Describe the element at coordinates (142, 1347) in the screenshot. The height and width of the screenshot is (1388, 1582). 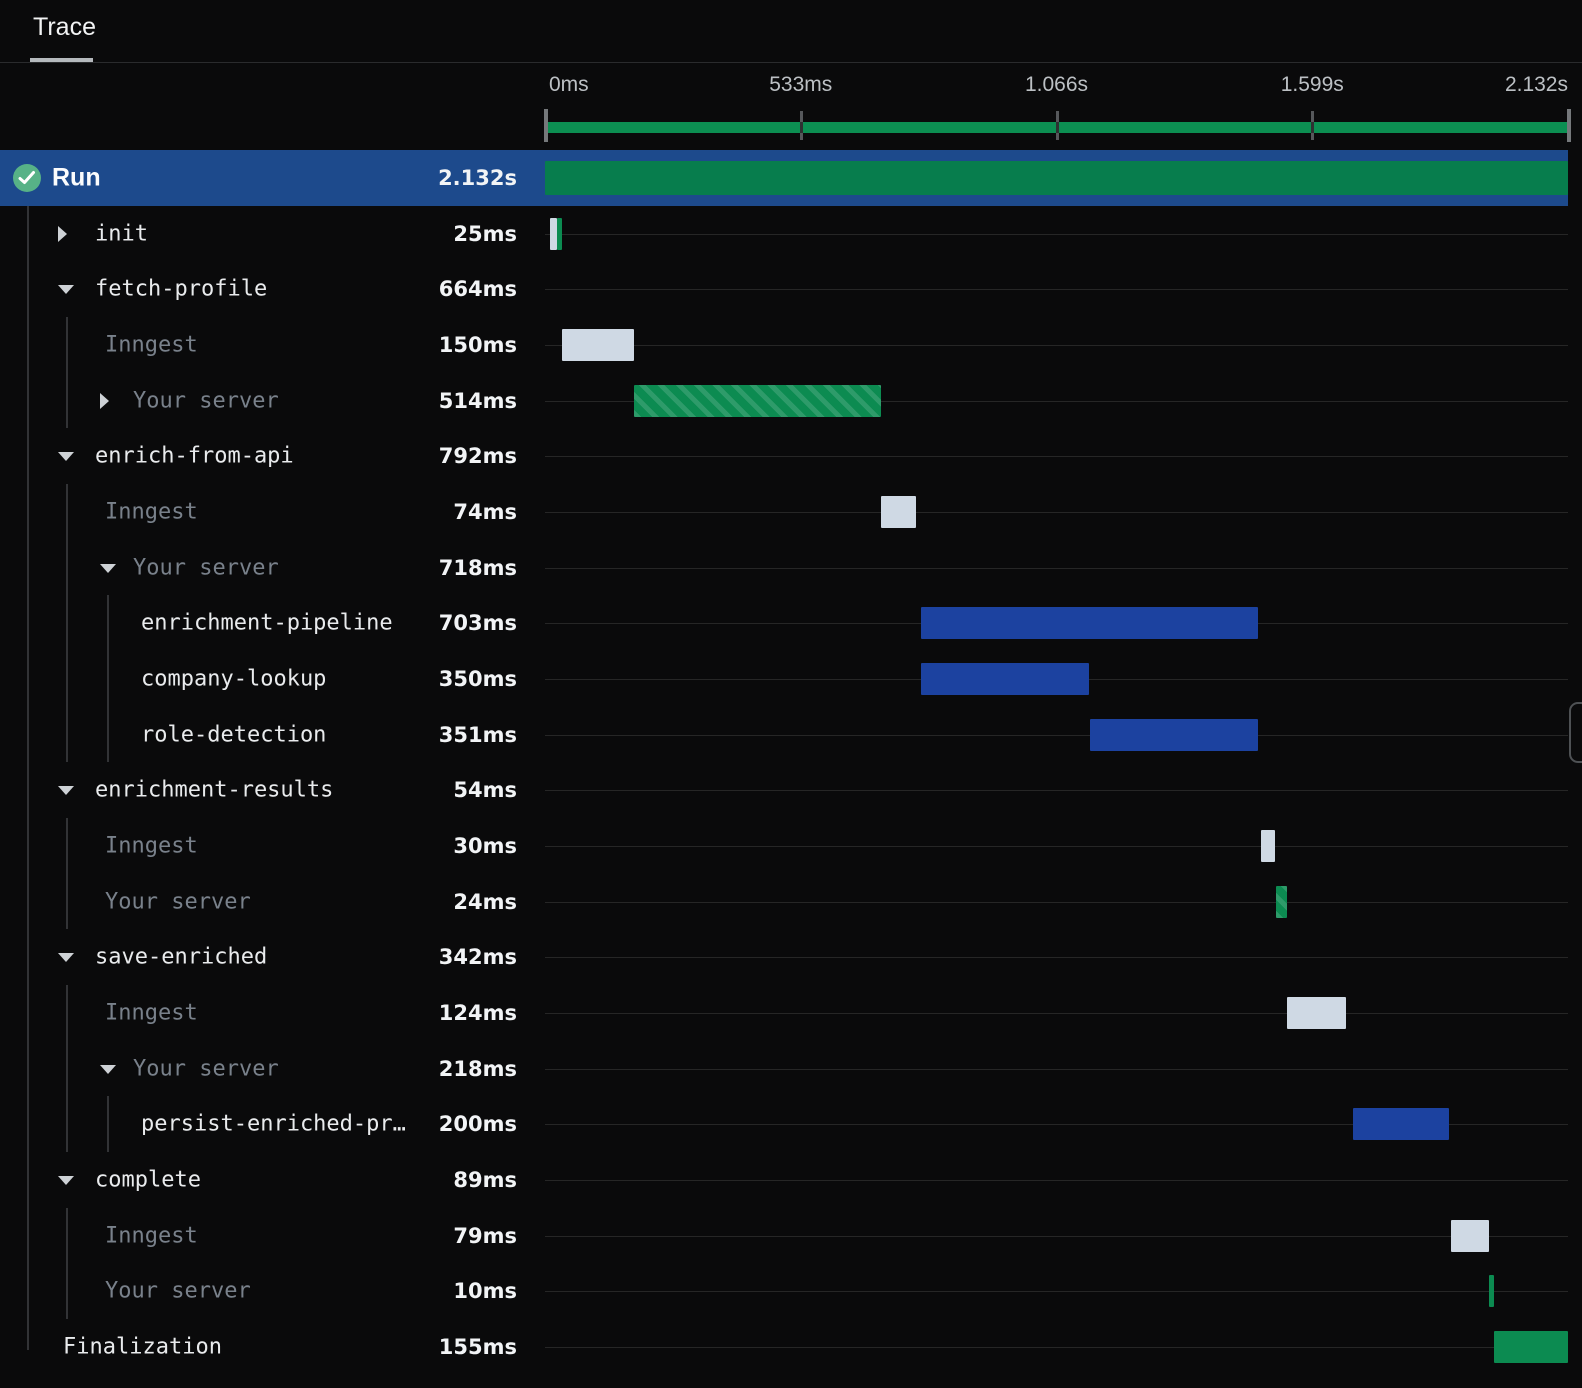
I see `span-label: Finalization` at that location.